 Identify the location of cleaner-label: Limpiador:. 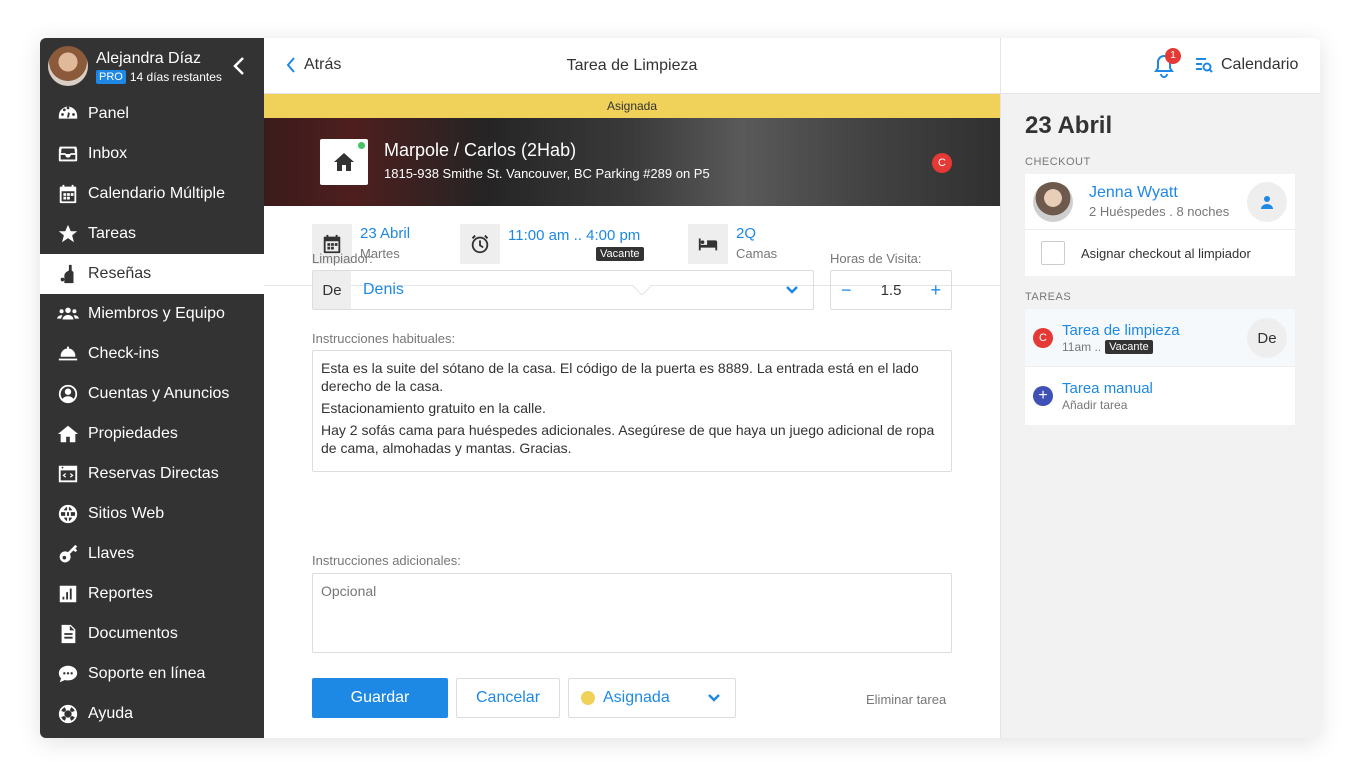
(342, 258).